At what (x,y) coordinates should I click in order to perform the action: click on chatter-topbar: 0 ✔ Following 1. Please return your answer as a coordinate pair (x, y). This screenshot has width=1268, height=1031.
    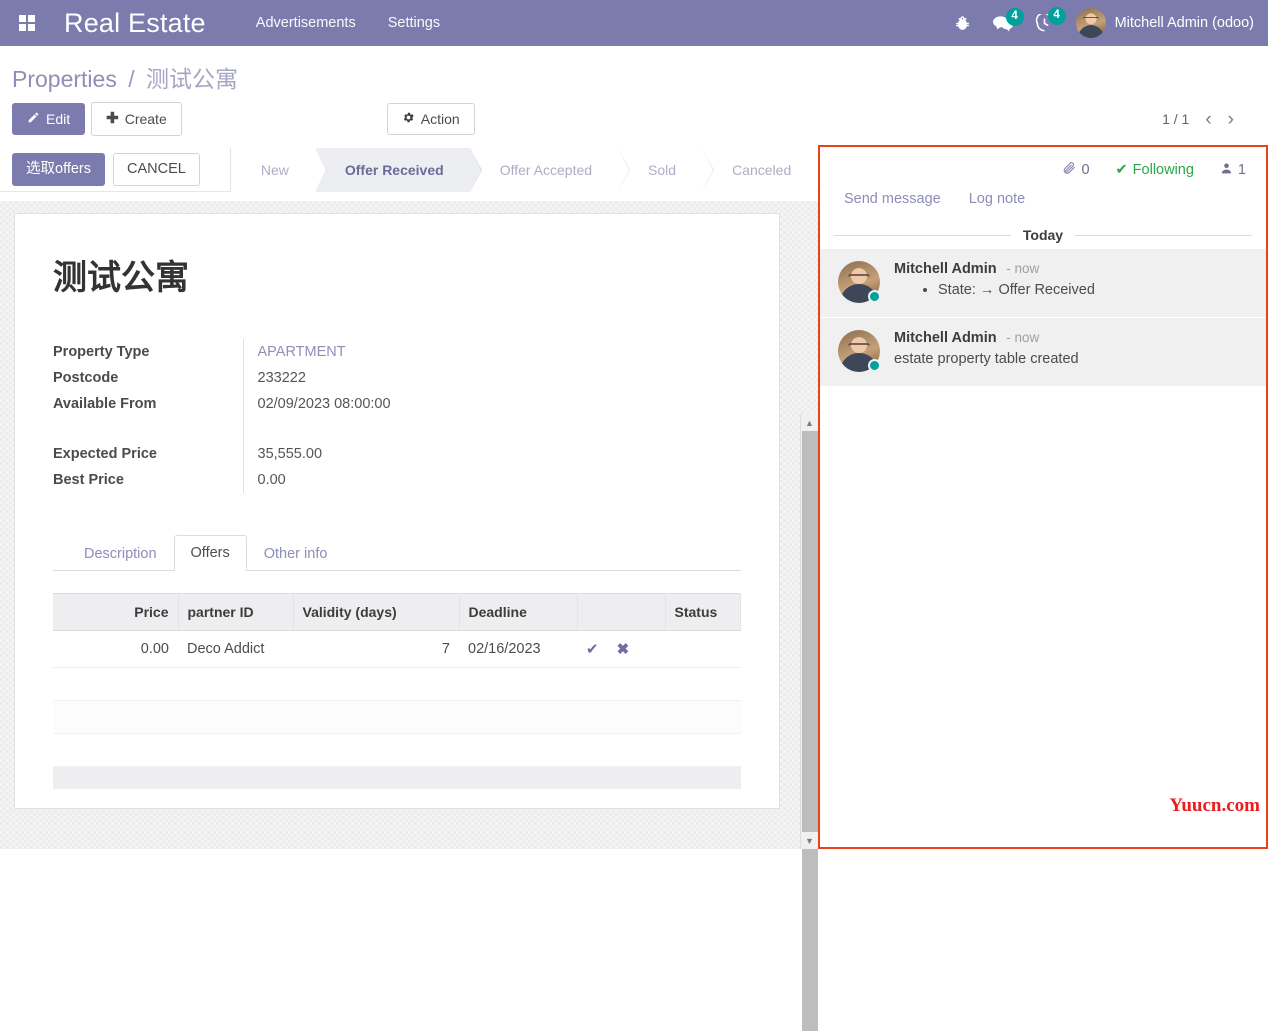
    Looking at the image, I should click on (1043, 164).